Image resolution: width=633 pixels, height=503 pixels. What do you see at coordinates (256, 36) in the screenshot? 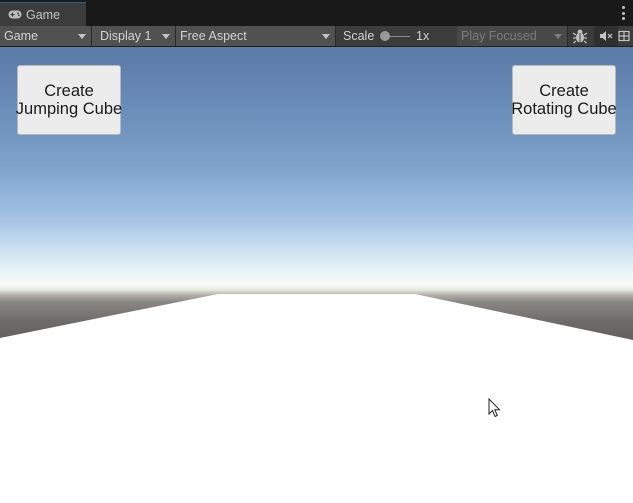
I see `aspect-dropdown: Free Aspect` at bounding box center [256, 36].